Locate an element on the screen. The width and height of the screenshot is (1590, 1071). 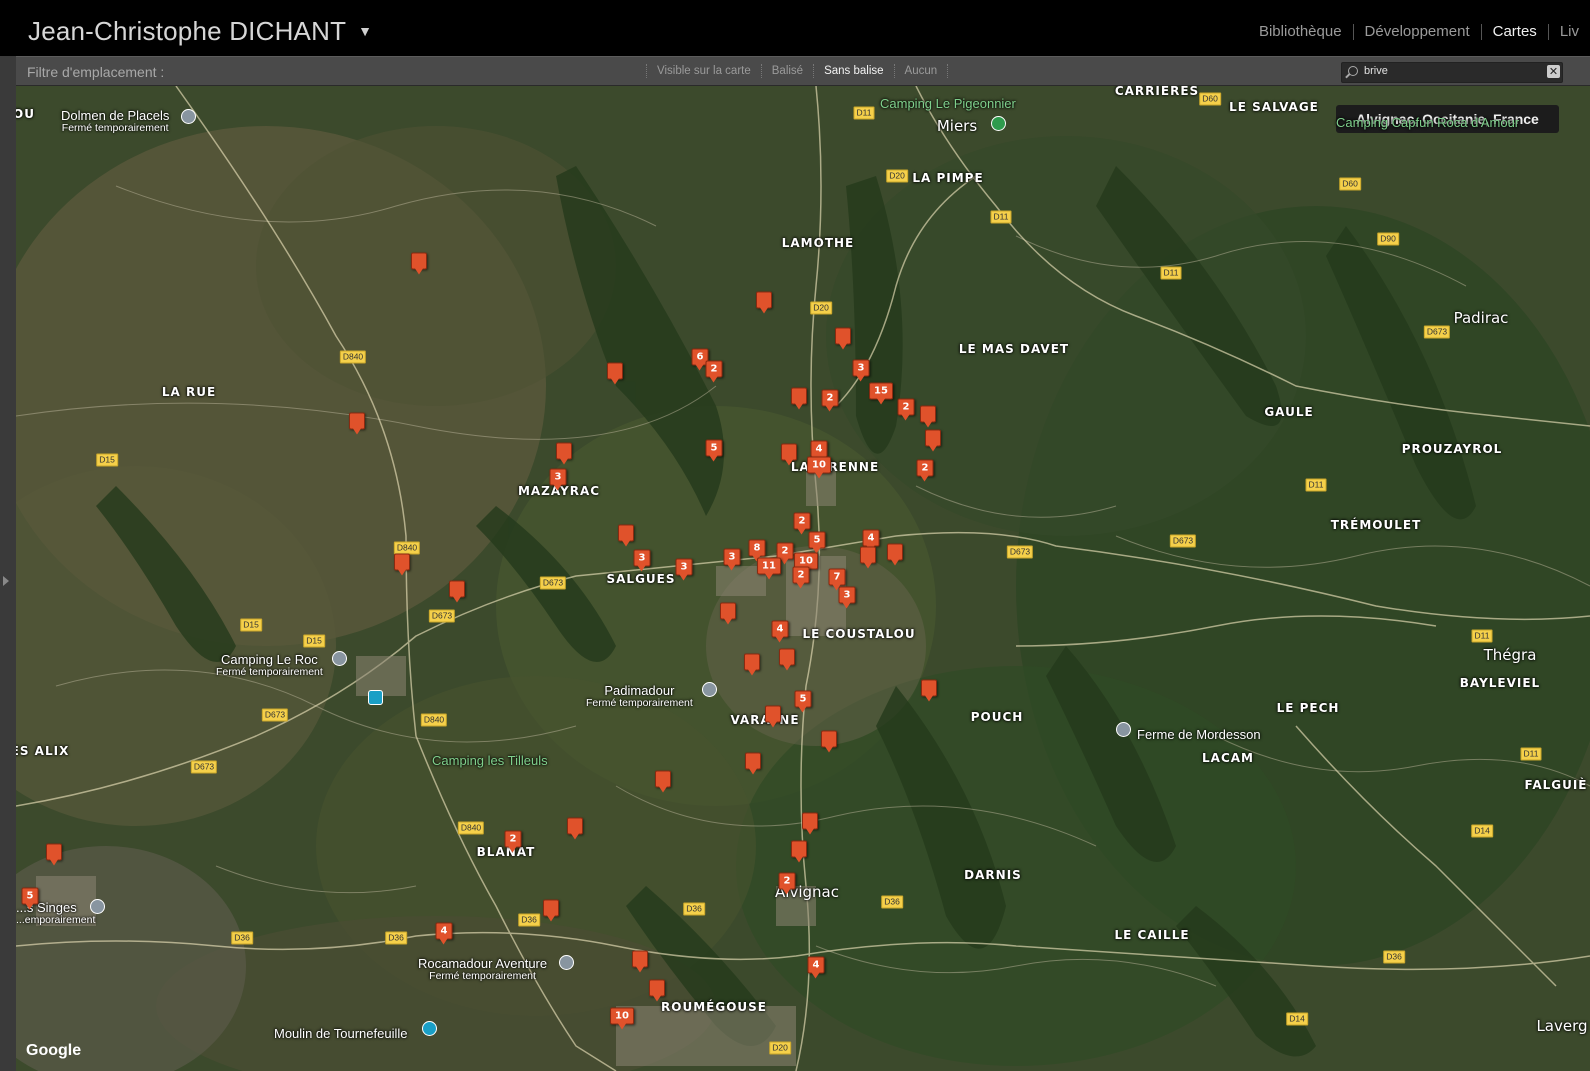
place-label: BAYLEVIEL is located at coordinates (1500, 683).